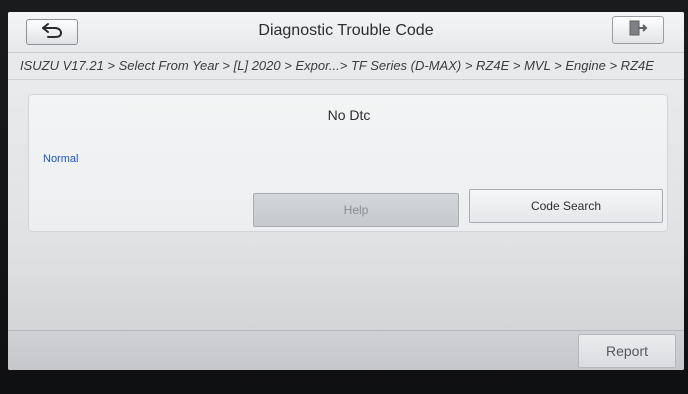  Describe the element at coordinates (627, 351) in the screenshot. I see `report-button: Report` at that location.